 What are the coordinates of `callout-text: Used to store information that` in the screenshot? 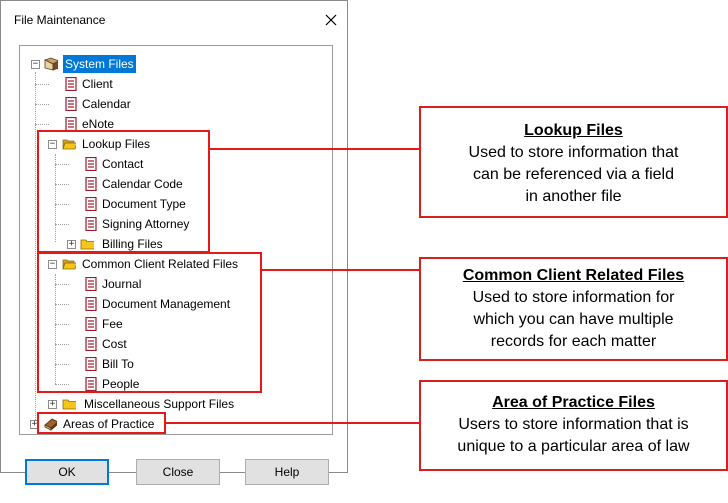 It's located at (573, 152).